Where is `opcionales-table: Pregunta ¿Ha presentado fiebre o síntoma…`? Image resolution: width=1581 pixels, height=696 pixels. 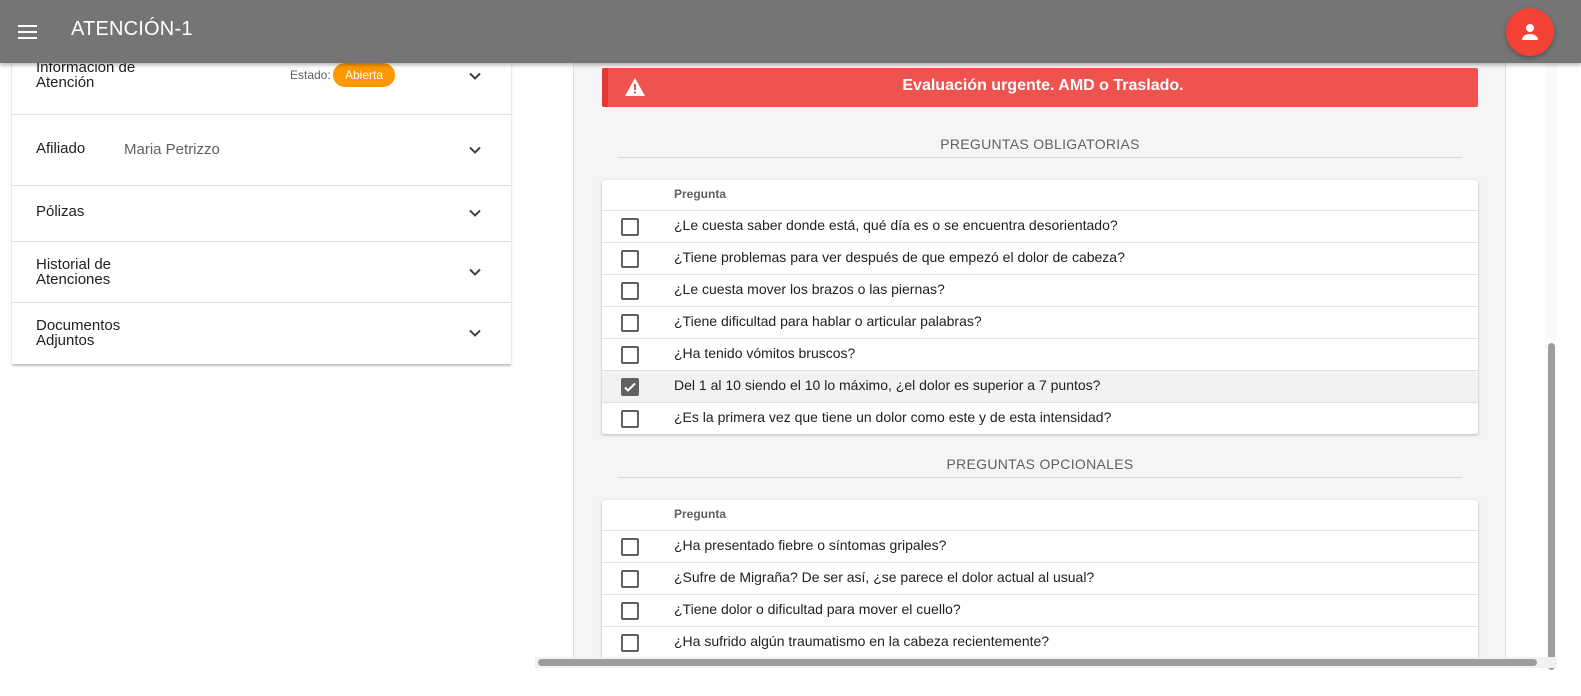 opcionales-table: Pregunta ¿Ha presentado fiebre o síntoma… is located at coordinates (1040, 578).